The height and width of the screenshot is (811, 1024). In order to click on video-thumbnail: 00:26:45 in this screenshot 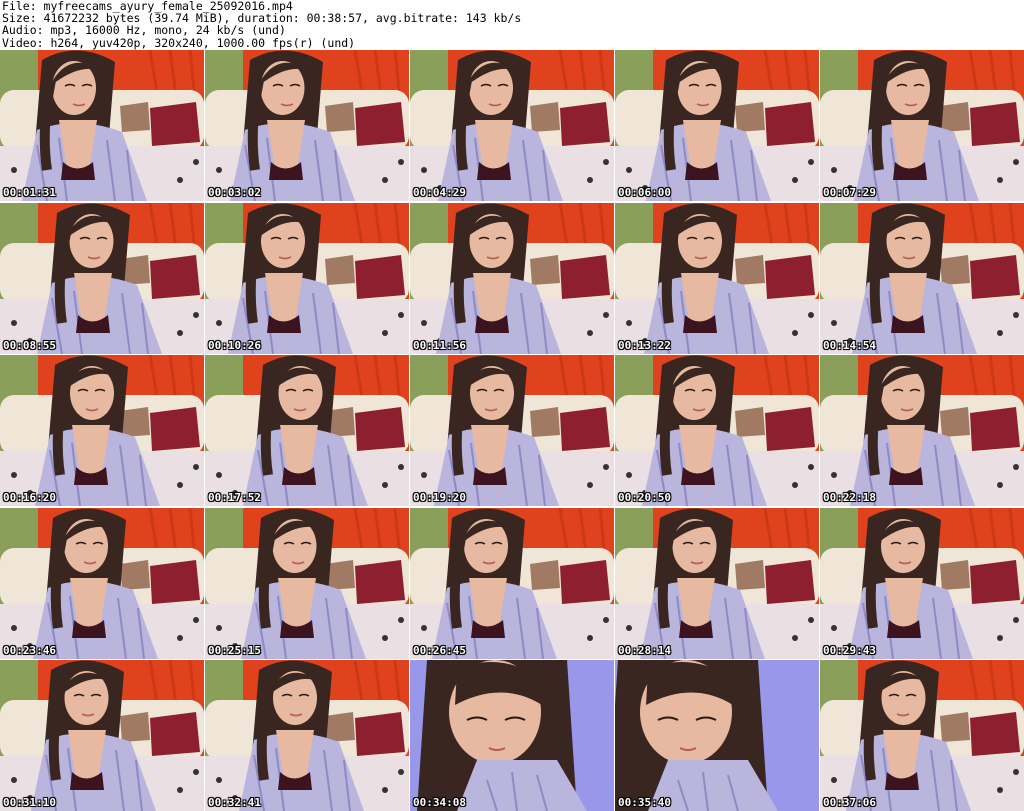, I will do `click(512, 583)`.